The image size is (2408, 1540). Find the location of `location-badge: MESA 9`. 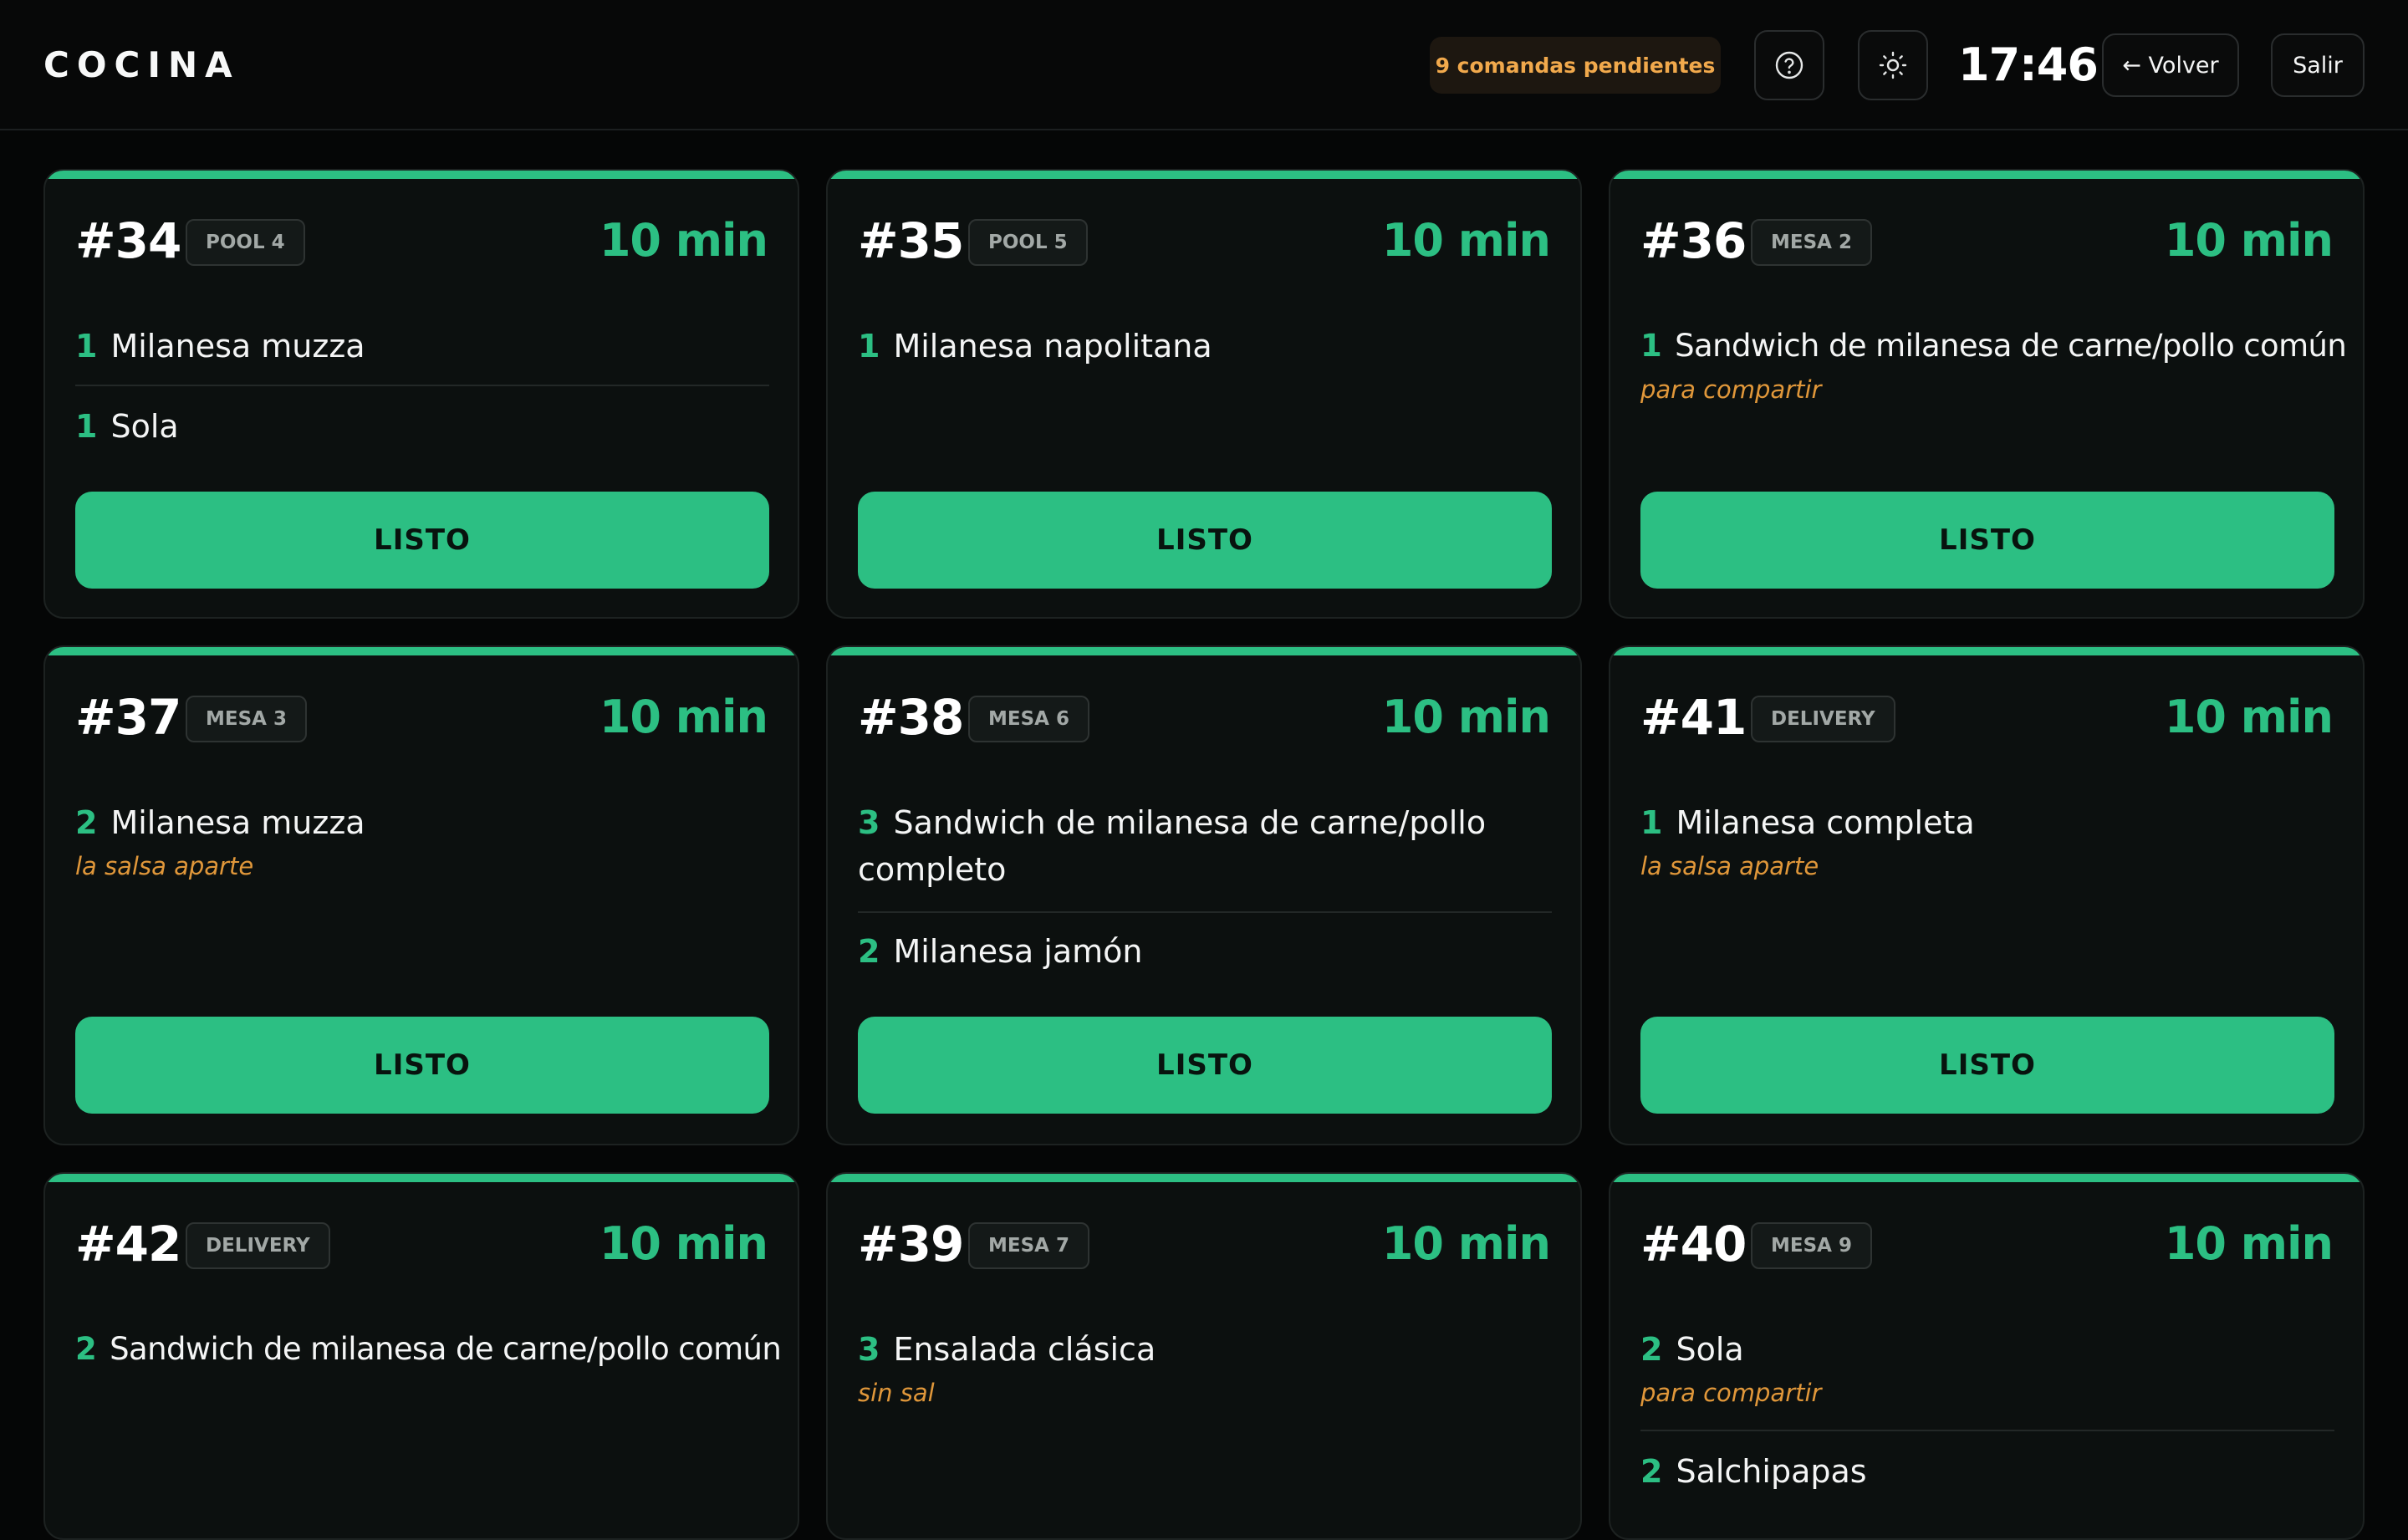

location-badge: MESA 9 is located at coordinates (1812, 1246).